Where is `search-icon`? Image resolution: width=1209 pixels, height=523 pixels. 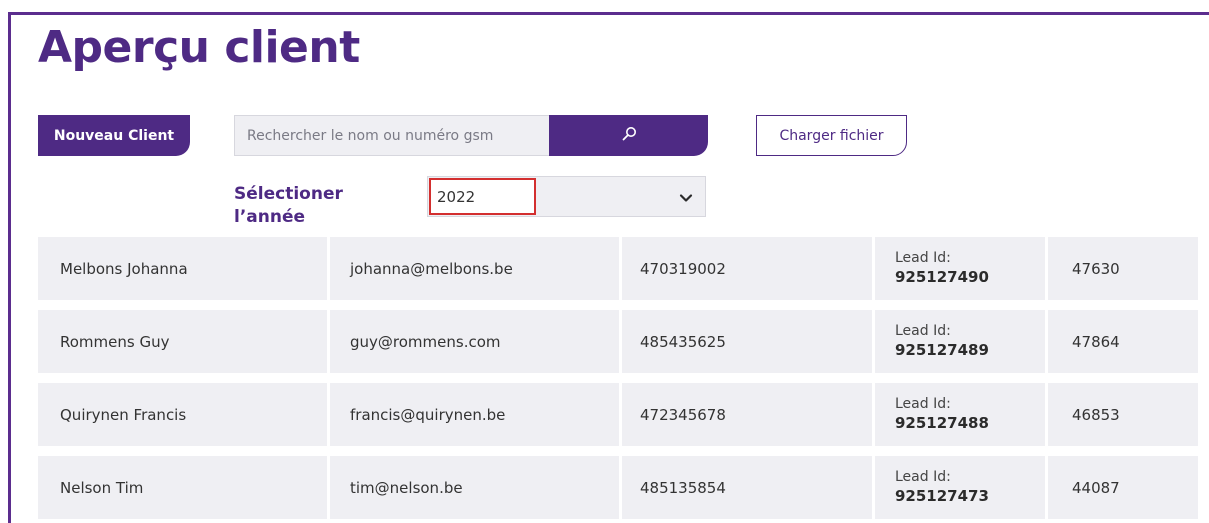
search-icon is located at coordinates (629, 136).